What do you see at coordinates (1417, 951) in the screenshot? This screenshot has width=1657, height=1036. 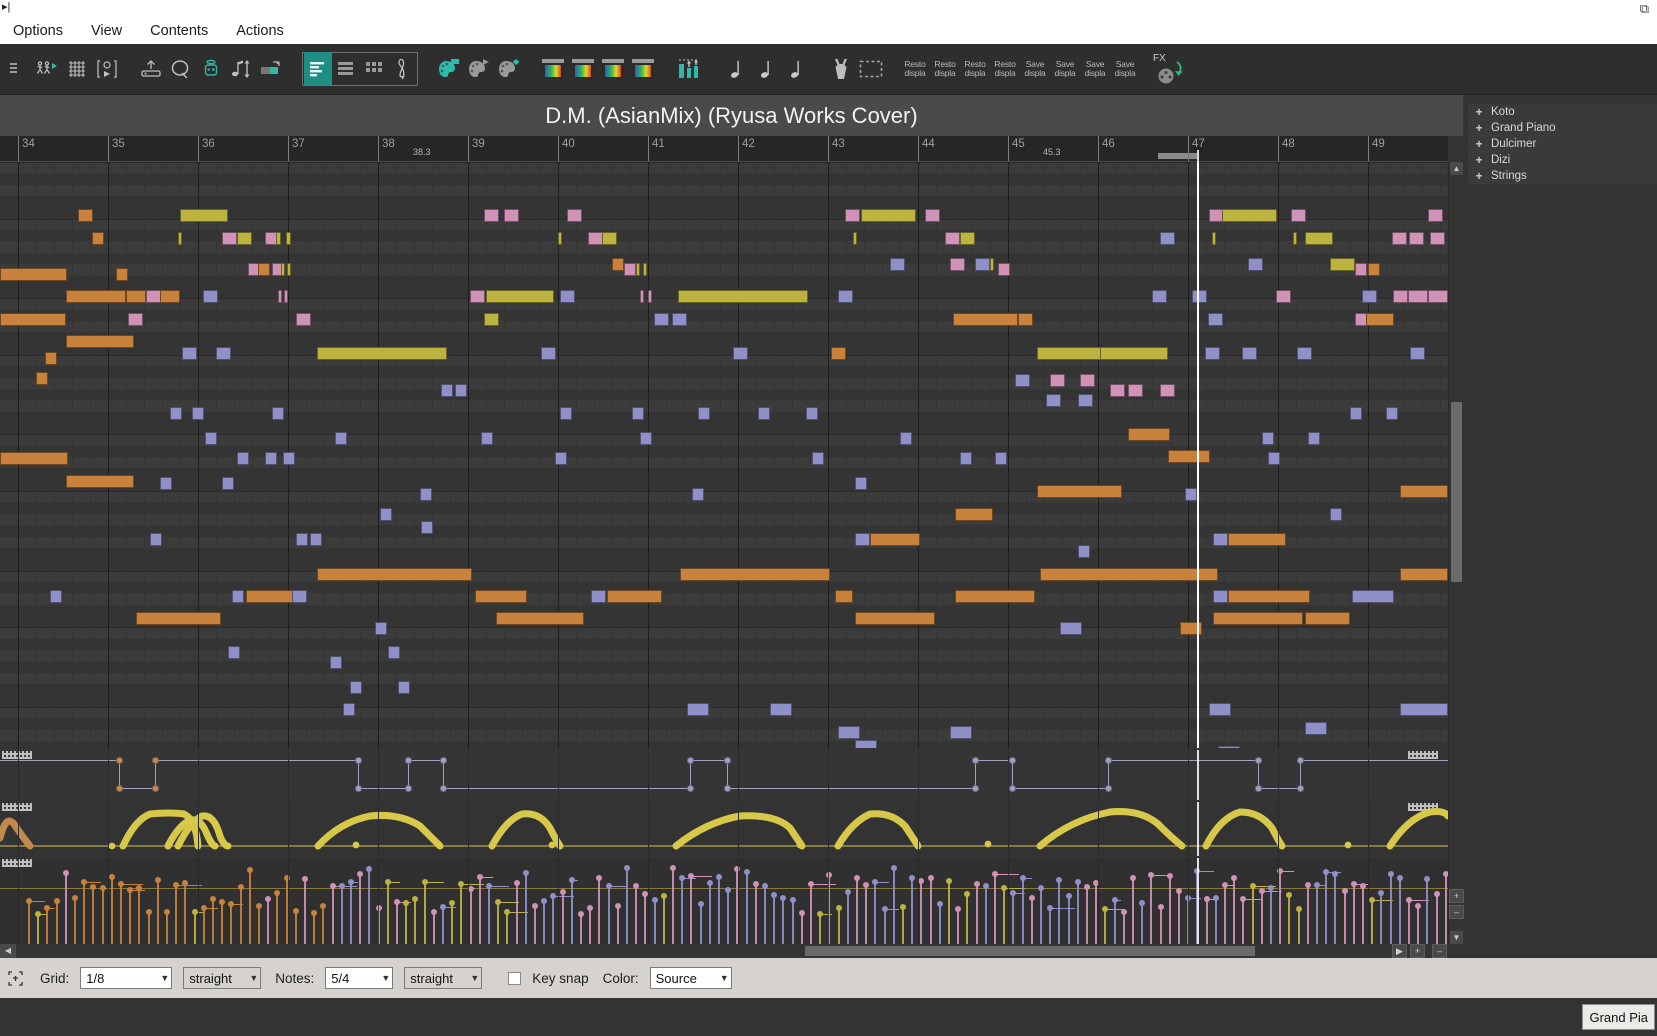 I see `lane-add-button: +` at bounding box center [1417, 951].